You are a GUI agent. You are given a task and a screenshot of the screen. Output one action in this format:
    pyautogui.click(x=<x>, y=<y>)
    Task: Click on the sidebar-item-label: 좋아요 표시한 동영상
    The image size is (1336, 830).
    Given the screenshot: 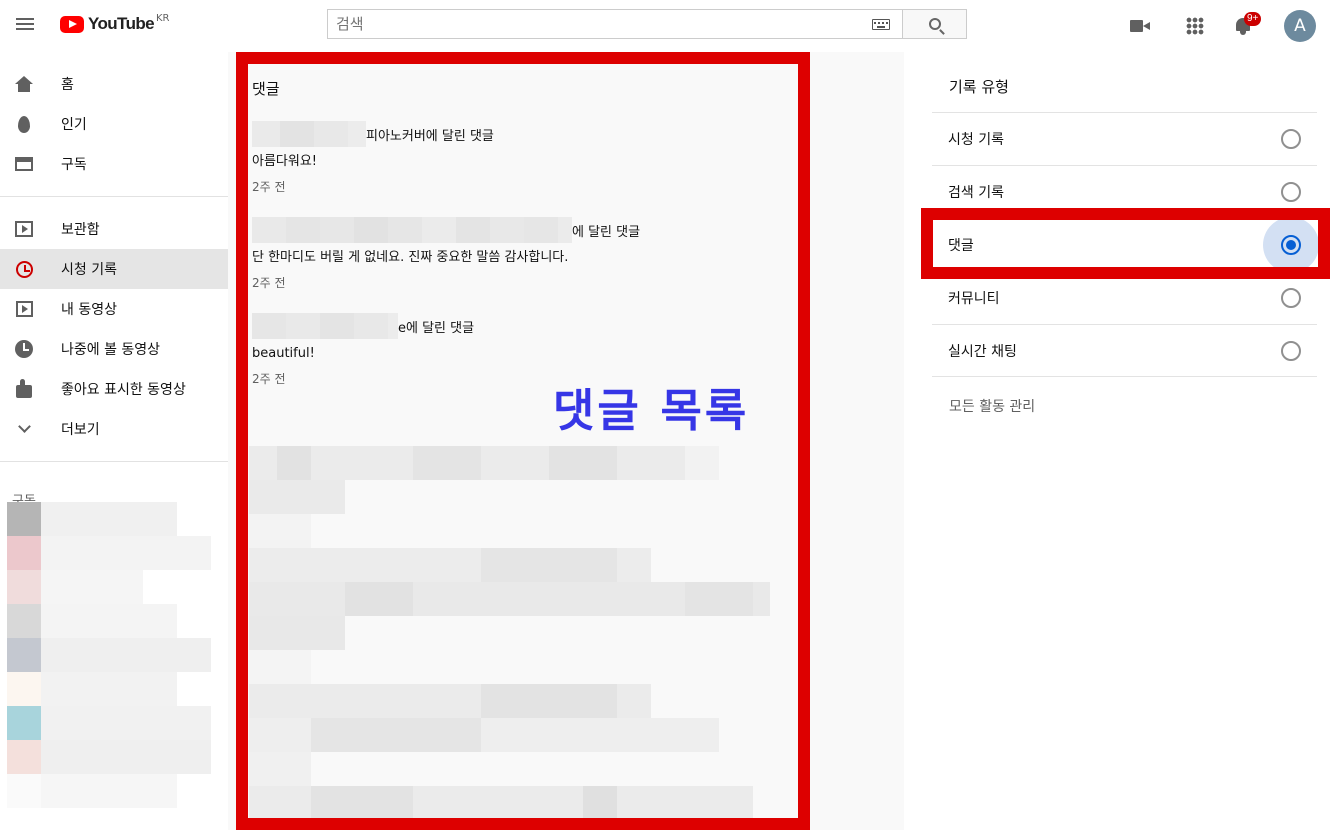 What is the action you would take?
    pyautogui.click(x=123, y=390)
    